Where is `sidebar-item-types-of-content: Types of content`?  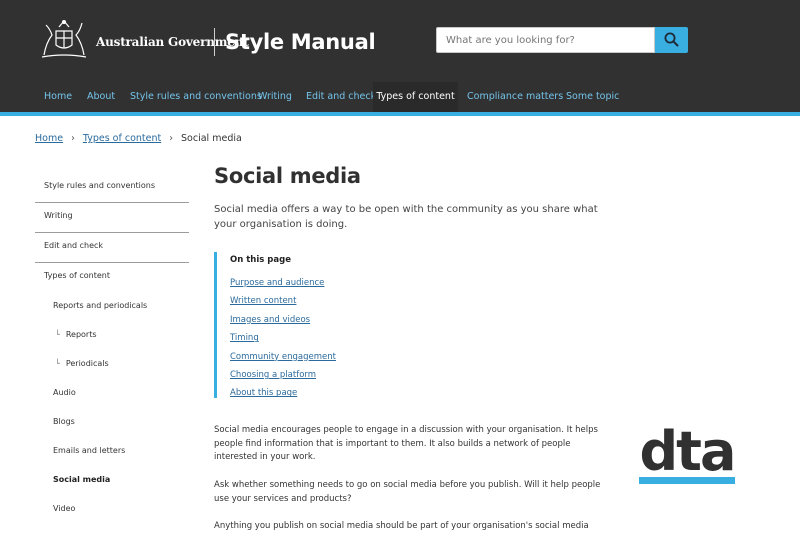
sidebar-item-types-of-content: Types of content is located at coordinates (112, 278).